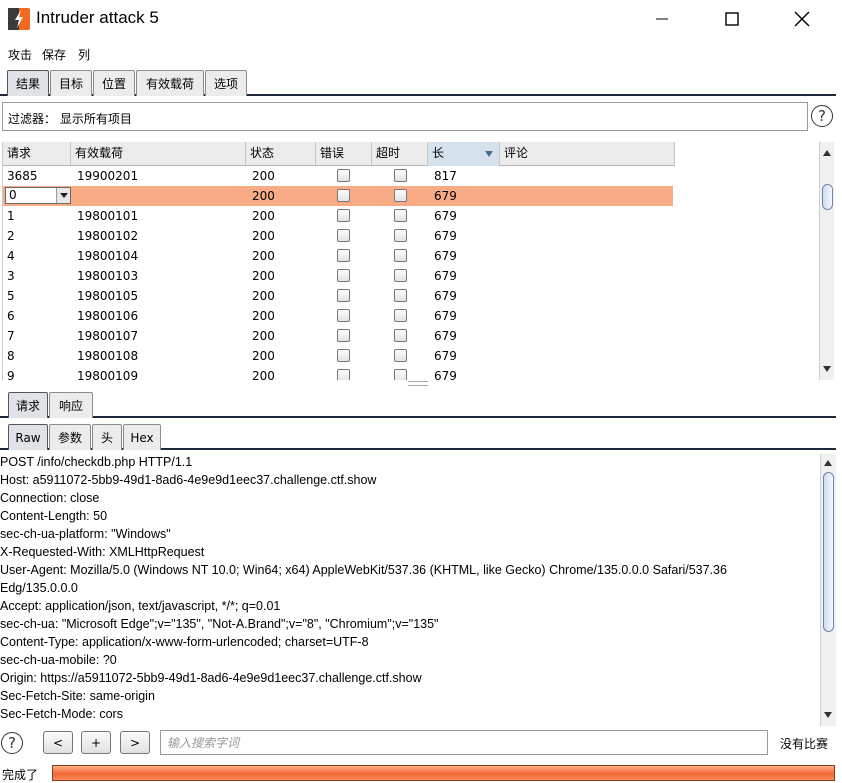 The image size is (842, 783). What do you see at coordinates (28, 437) in the screenshot?
I see `tab-raw: Raw` at bounding box center [28, 437].